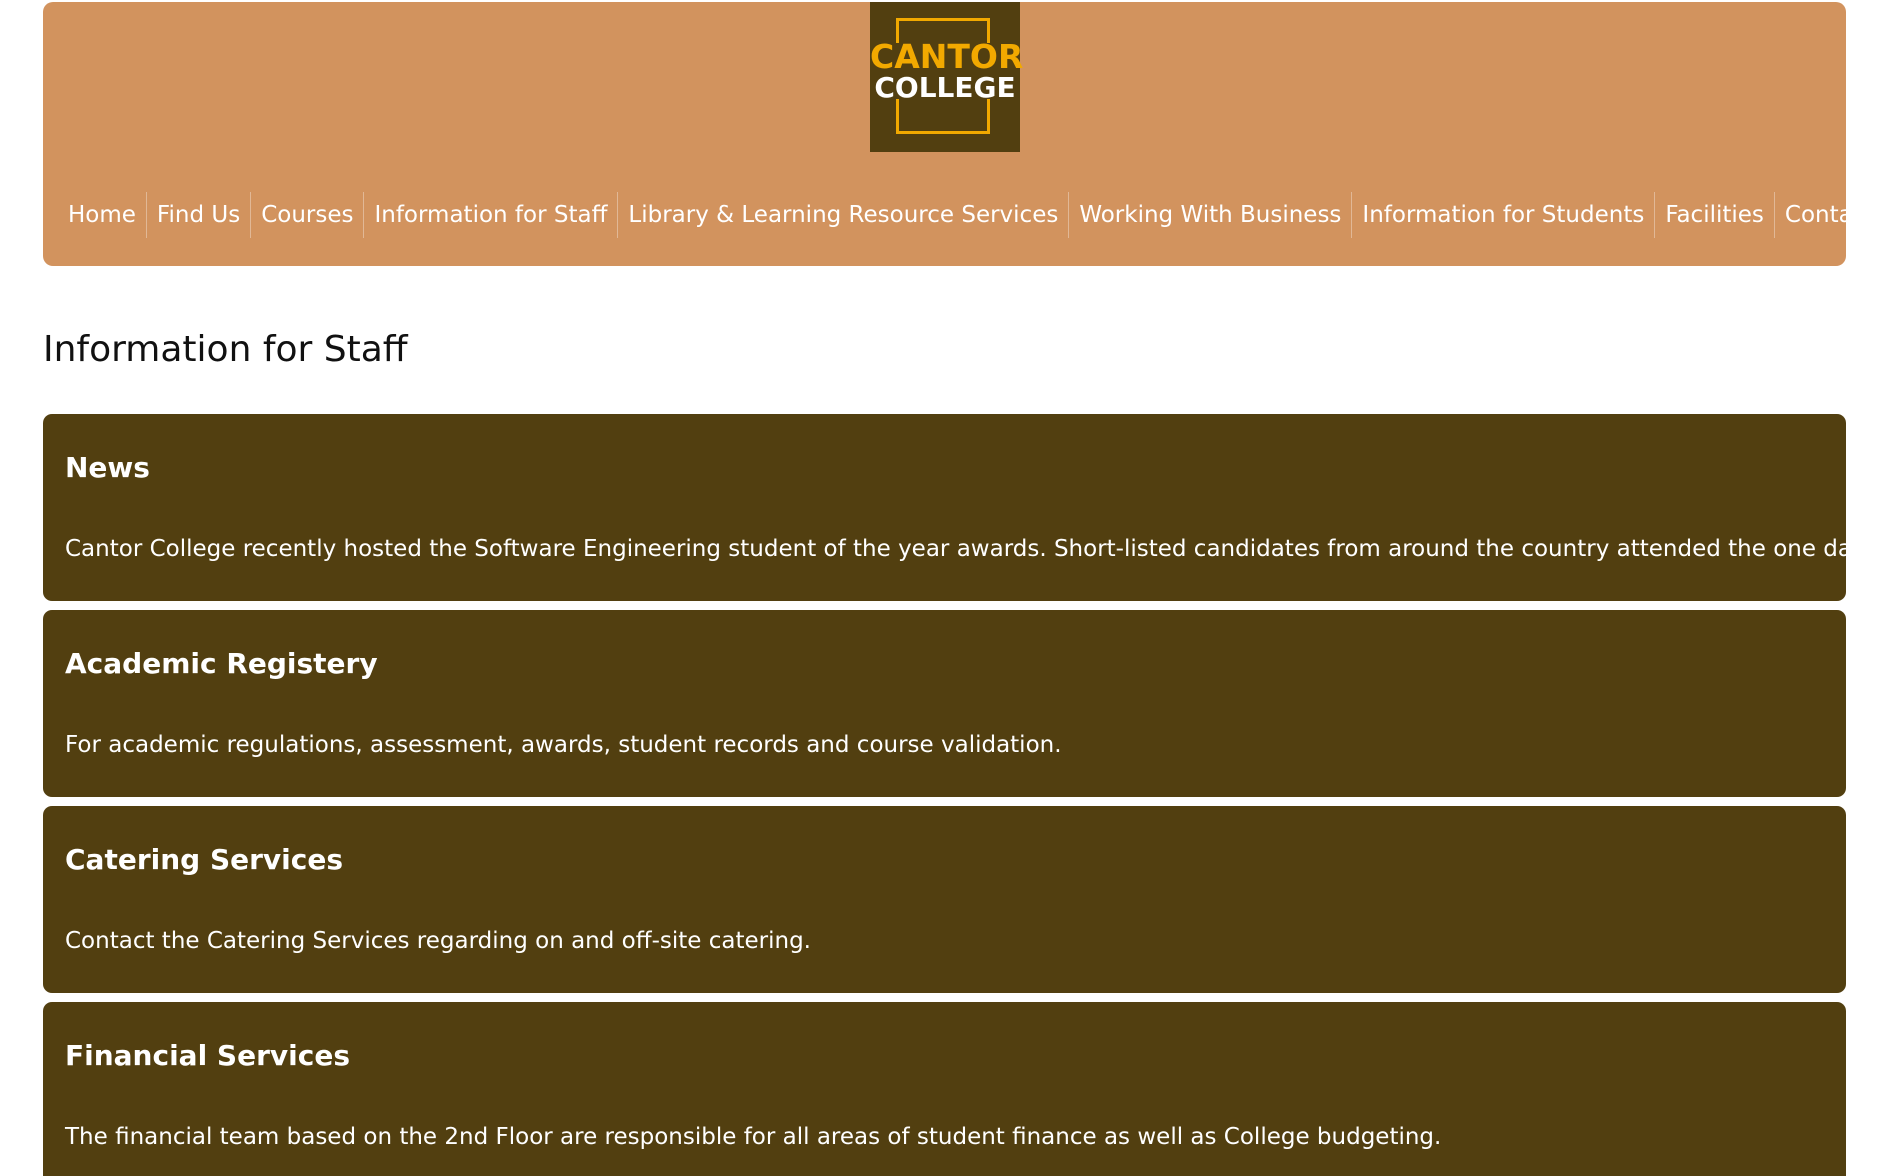 The height and width of the screenshot is (1176, 1891). Describe the element at coordinates (945, 87) in the screenshot. I see `logo-text-college: COLLEGE` at that location.